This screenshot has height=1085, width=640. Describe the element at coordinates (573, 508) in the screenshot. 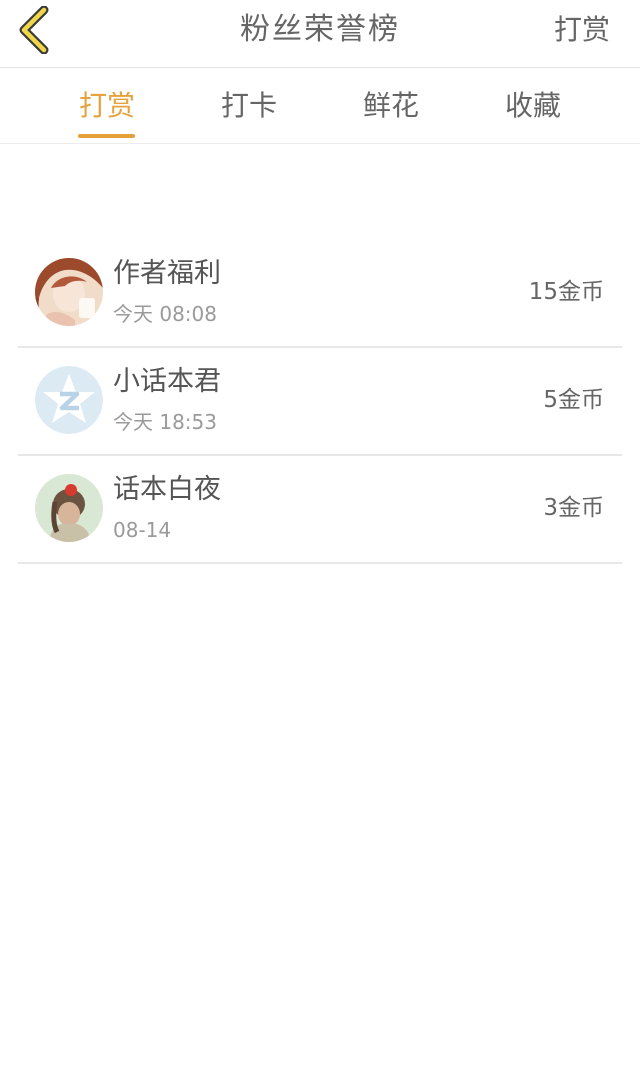

I see `reward-amount: 3金币` at that location.